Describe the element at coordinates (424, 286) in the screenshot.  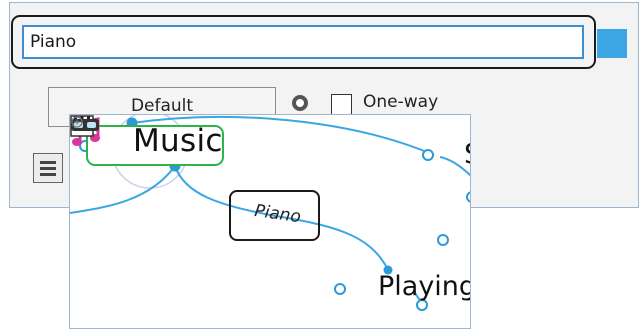
I see `node-playing-label: Playing` at that location.